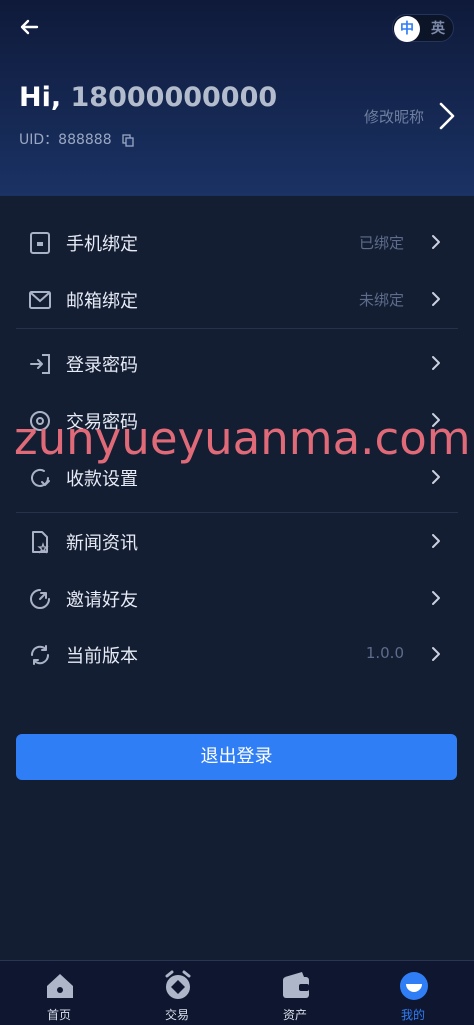 The height and width of the screenshot is (1025, 474). I want to click on tab-label: 交易, so click(176, 1015).